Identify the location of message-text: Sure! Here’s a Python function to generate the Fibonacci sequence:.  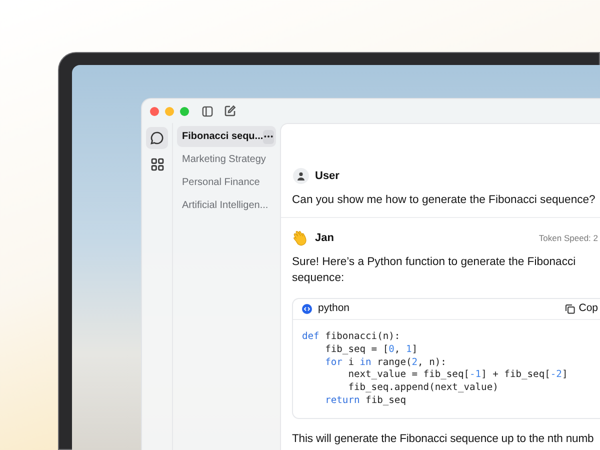
(434, 270).